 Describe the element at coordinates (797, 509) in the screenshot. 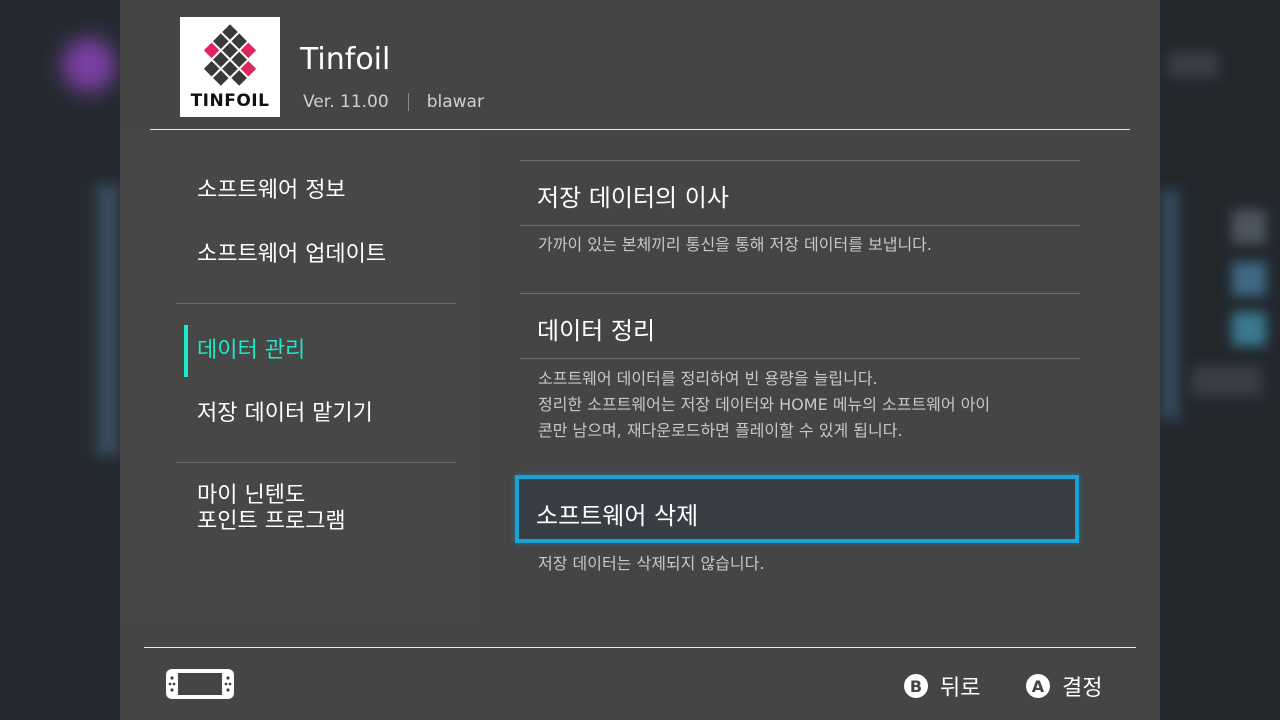

I see `option-delete-software: 소프트웨어 삭제` at that location.